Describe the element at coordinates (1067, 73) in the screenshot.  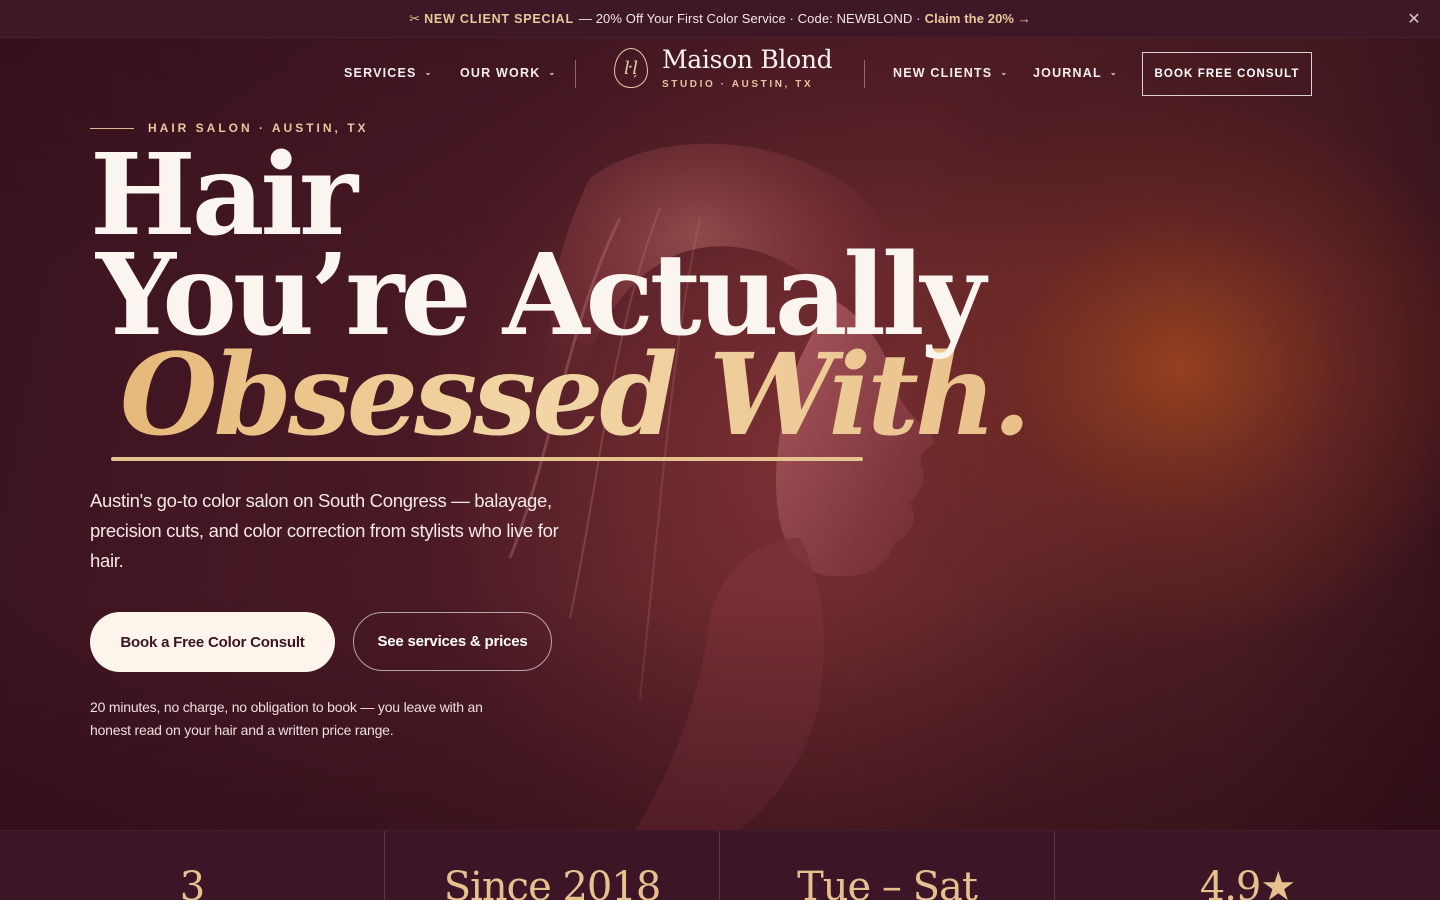
I see `nav-journal-label: JOURNAL` at that location.